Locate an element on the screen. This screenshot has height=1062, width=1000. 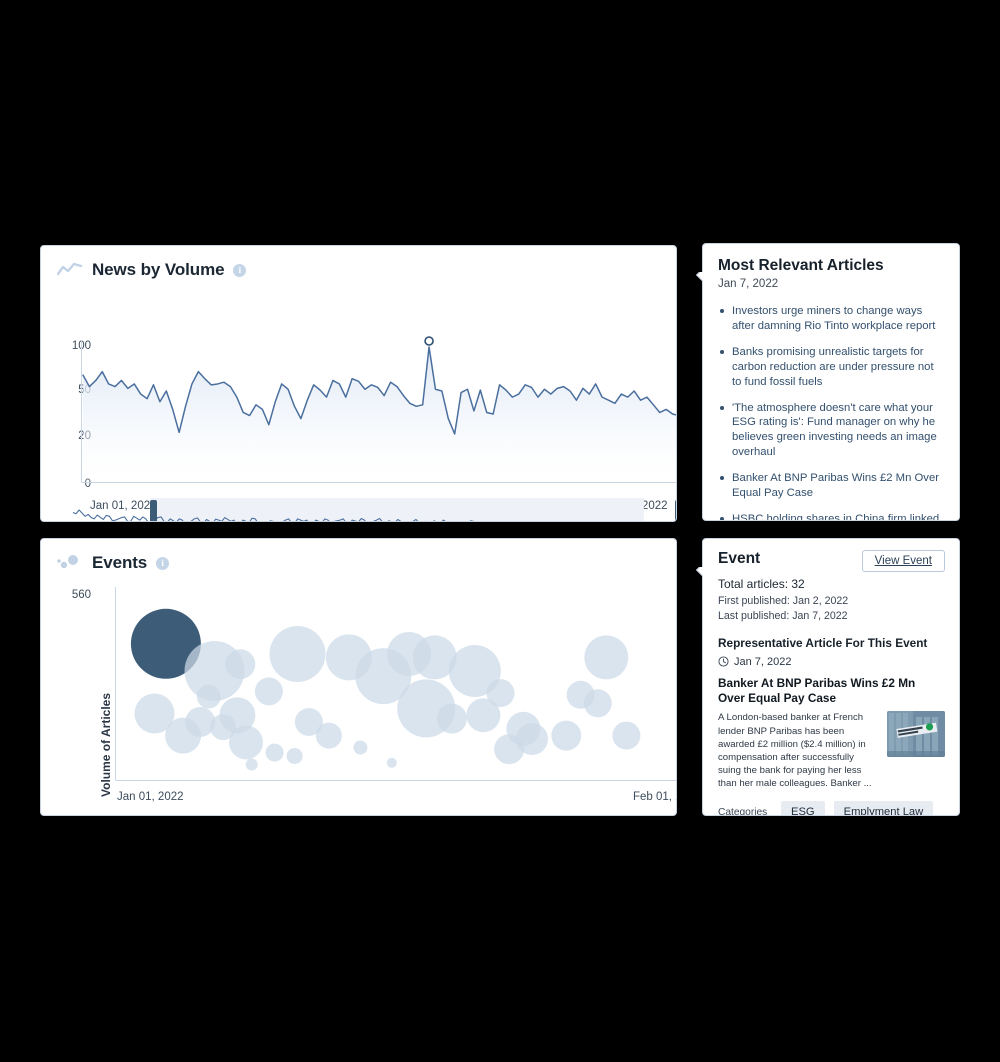
brush-handle-left is located at coordinates (153, 510).